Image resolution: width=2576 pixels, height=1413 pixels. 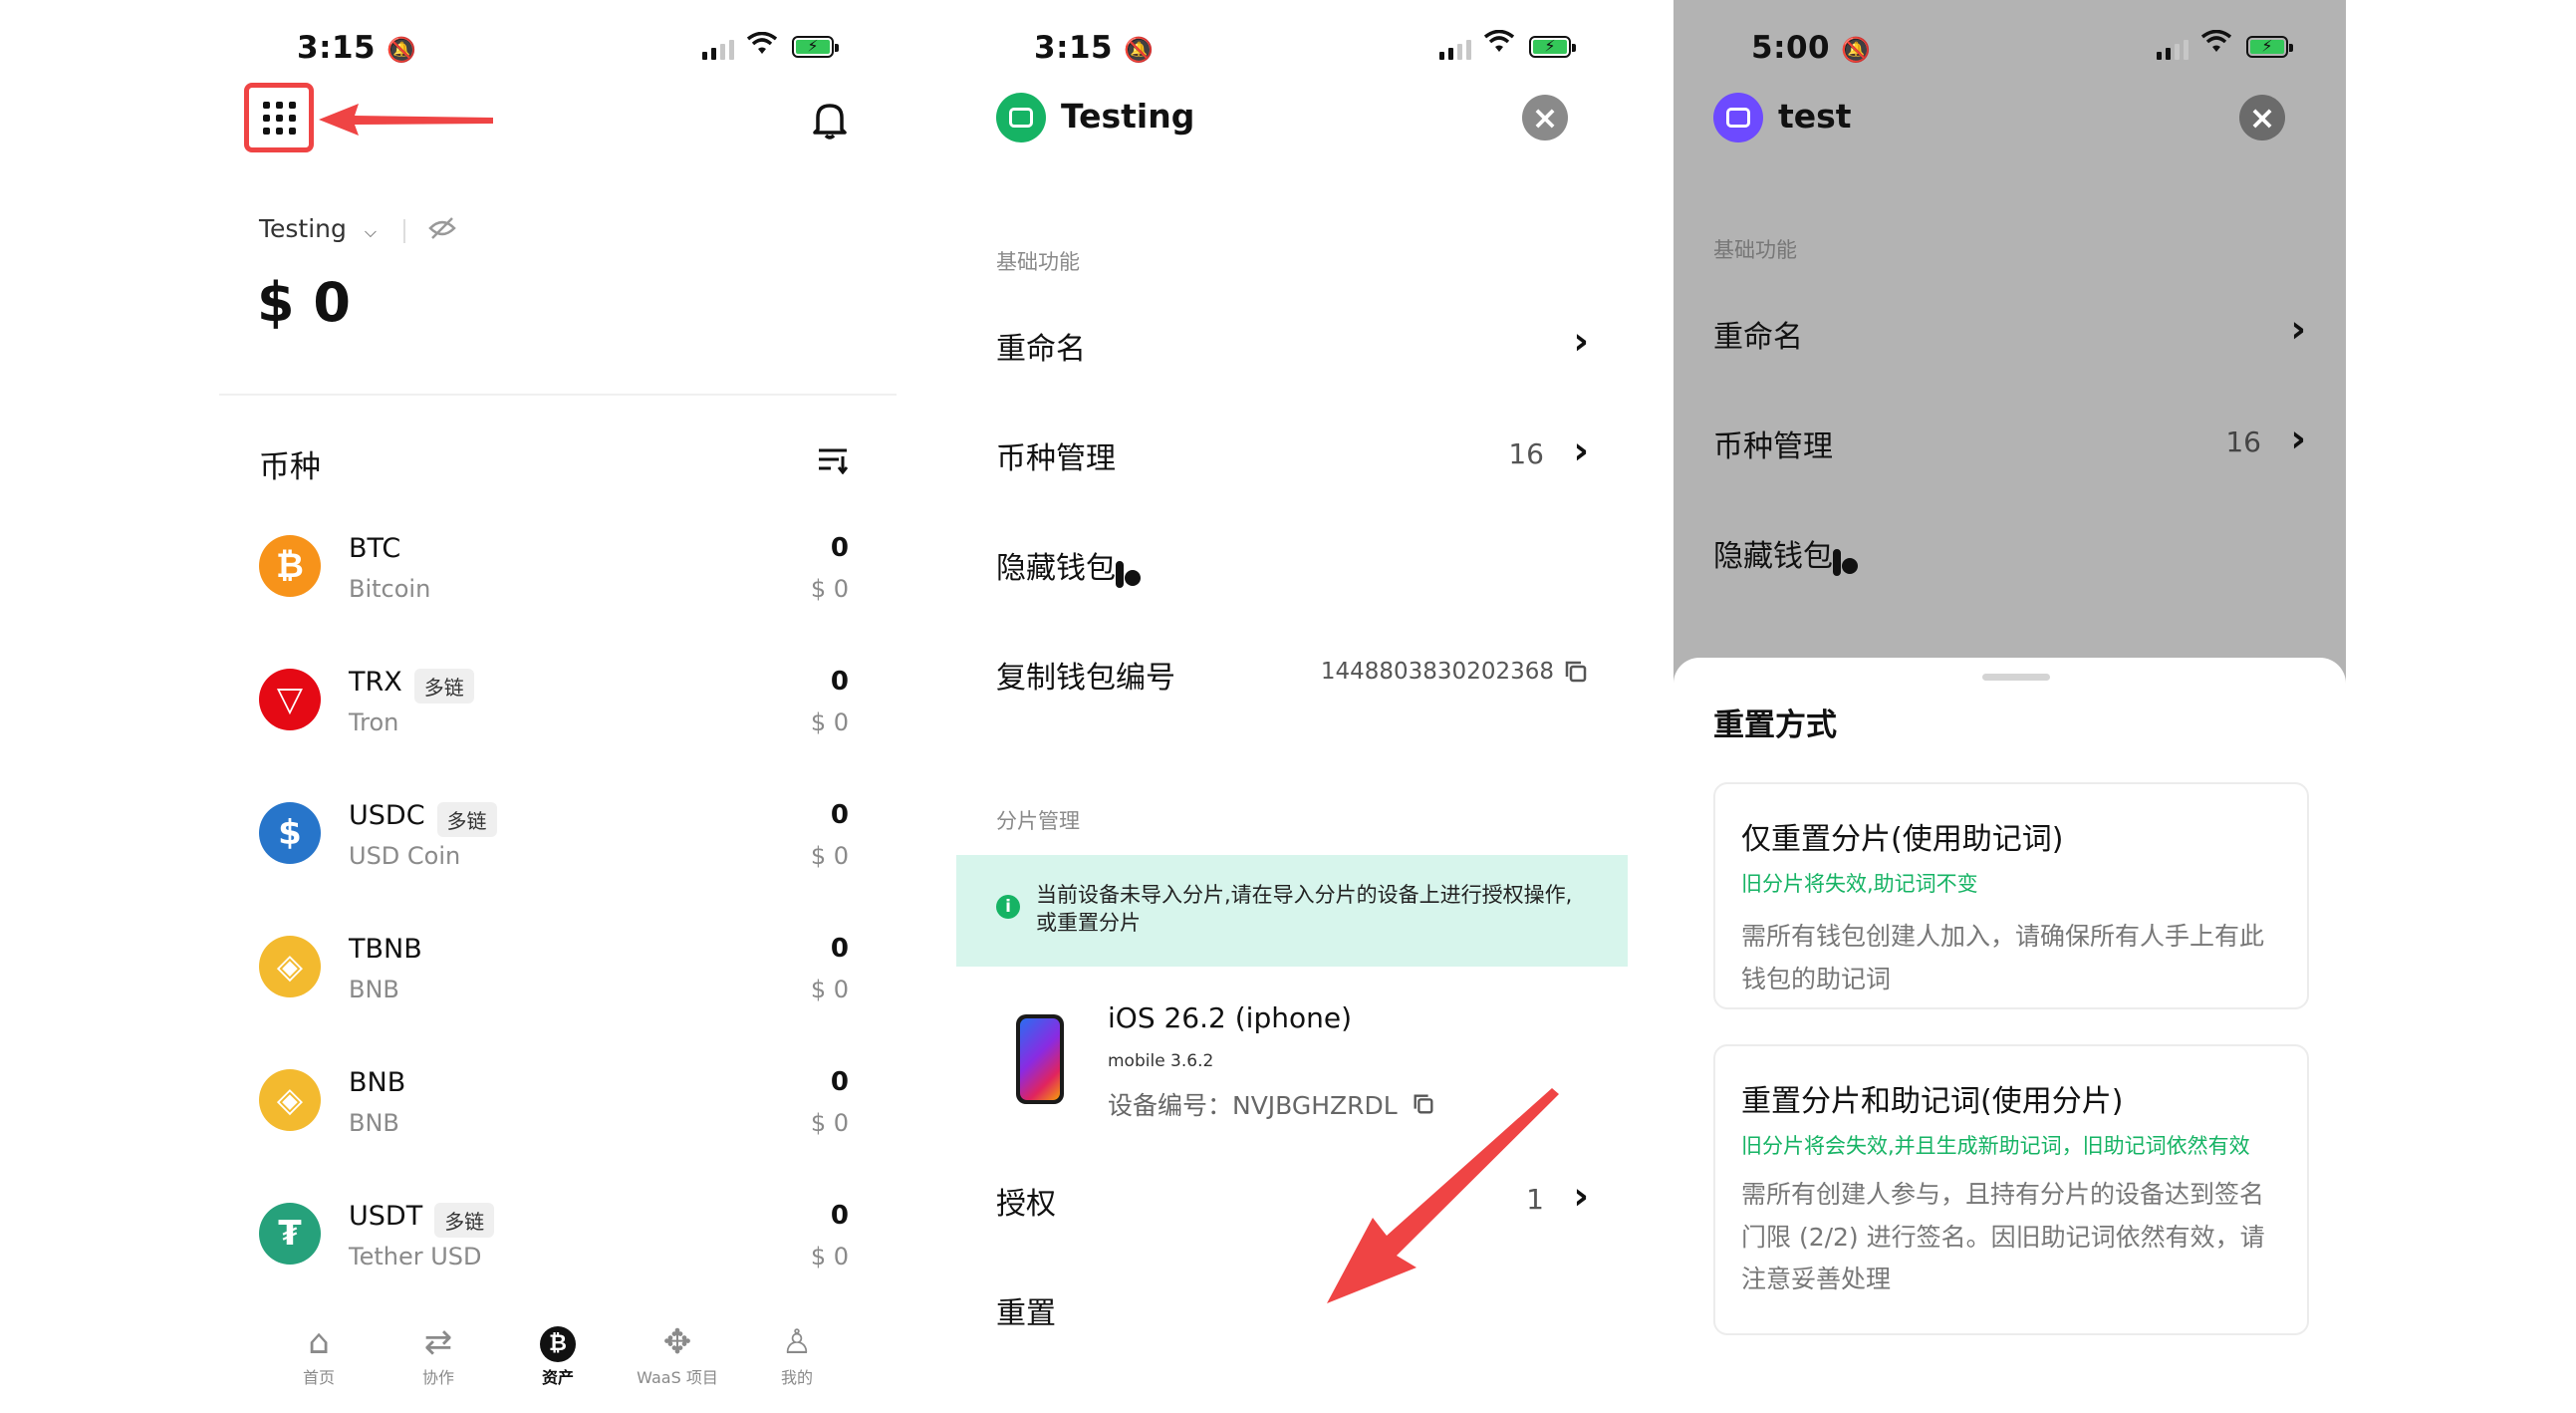 I want to click on usdt-coin-icon: ₮, so click(x=290, y=1234).